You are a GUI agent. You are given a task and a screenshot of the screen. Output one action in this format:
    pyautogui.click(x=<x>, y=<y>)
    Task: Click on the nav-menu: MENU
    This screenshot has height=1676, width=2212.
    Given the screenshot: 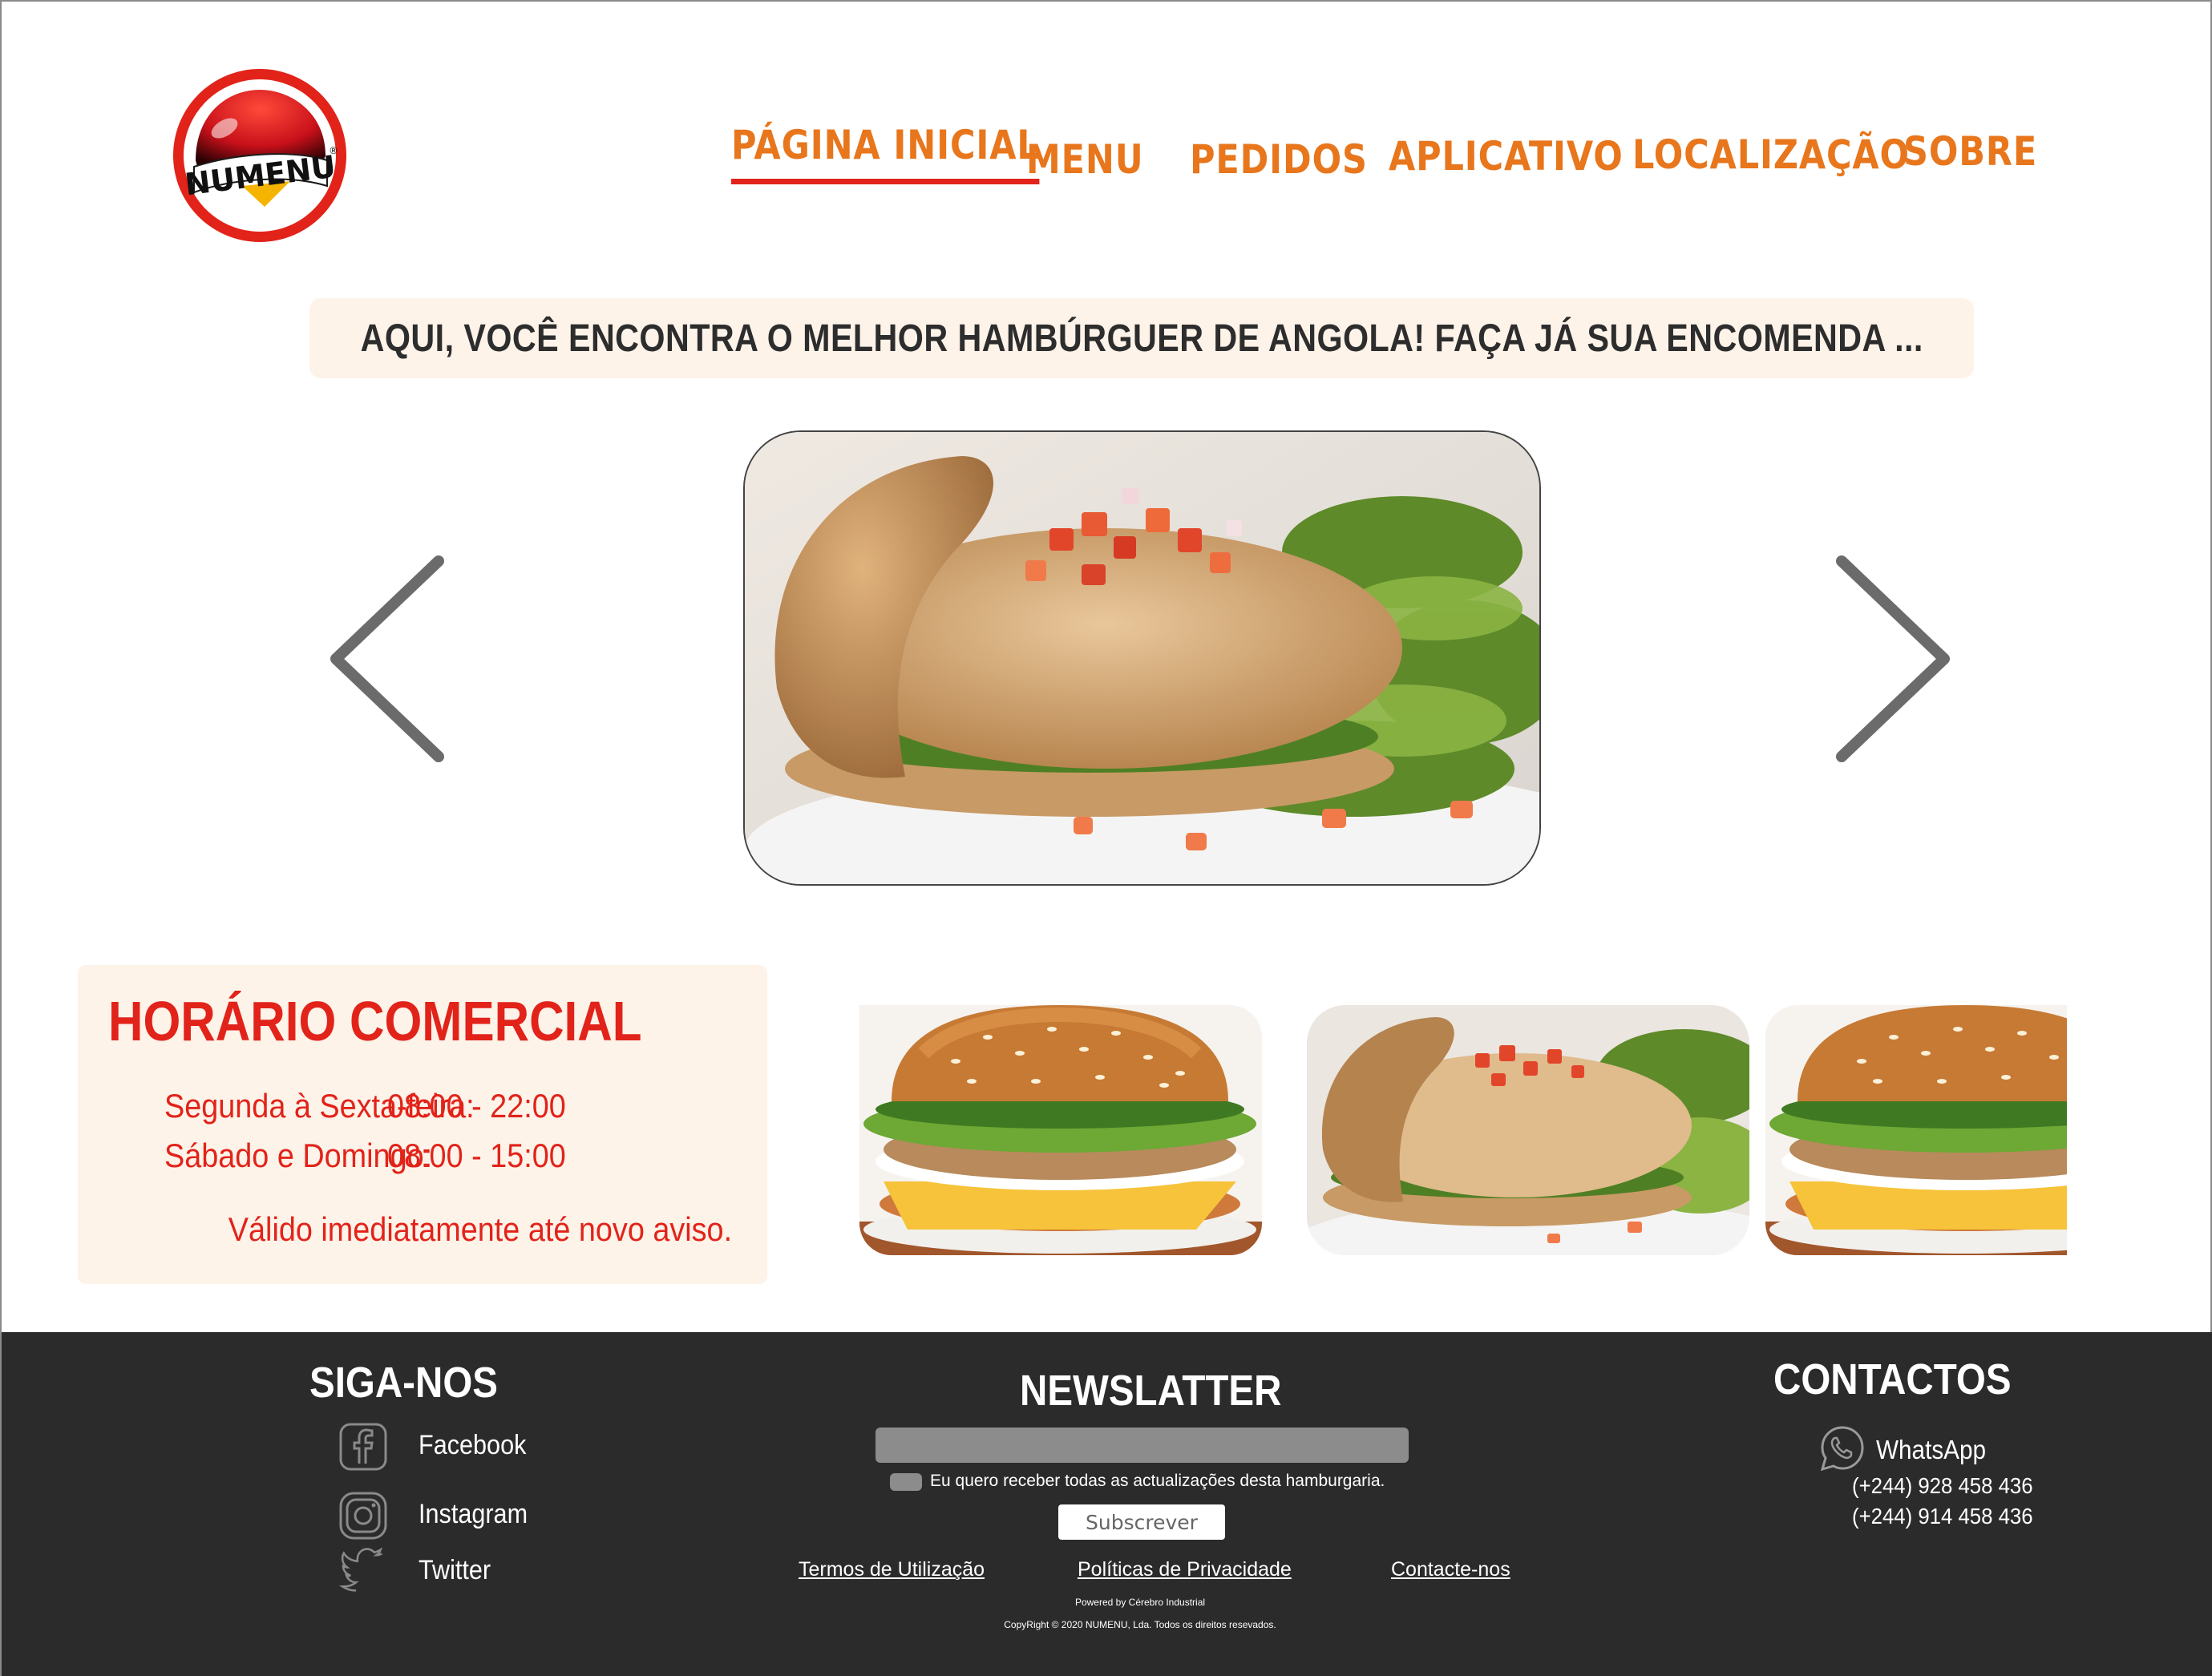 What is the action you would take?
    pyautogui.click(x=1085, y=159)
    